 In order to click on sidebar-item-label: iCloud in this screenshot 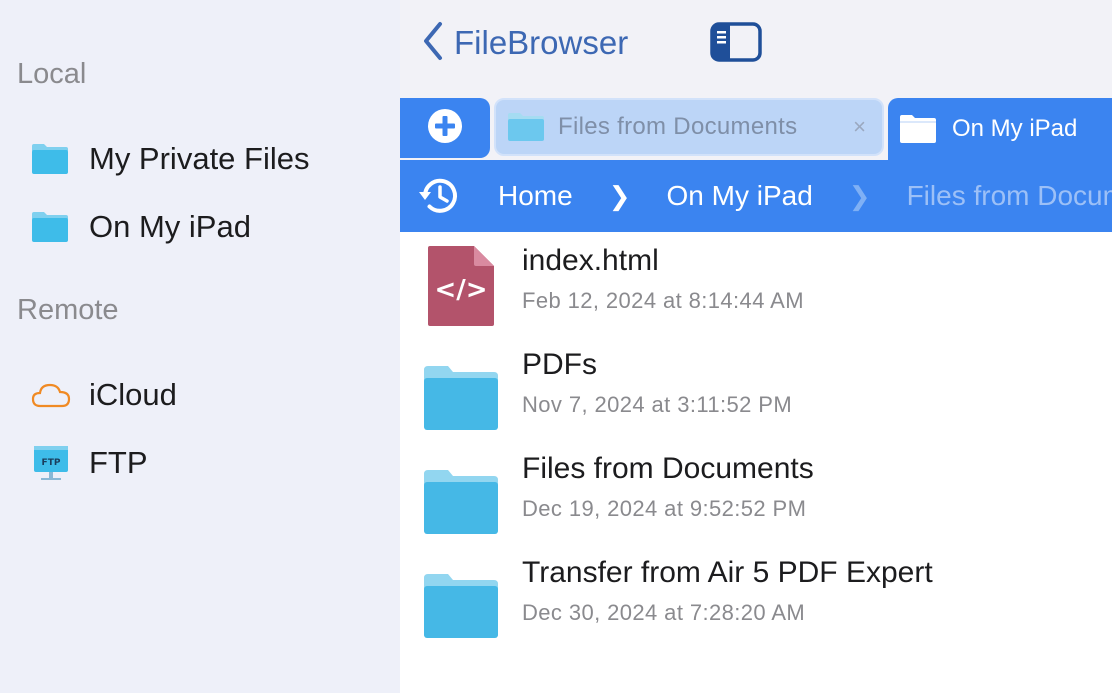, I will do `click(133, 394)`.